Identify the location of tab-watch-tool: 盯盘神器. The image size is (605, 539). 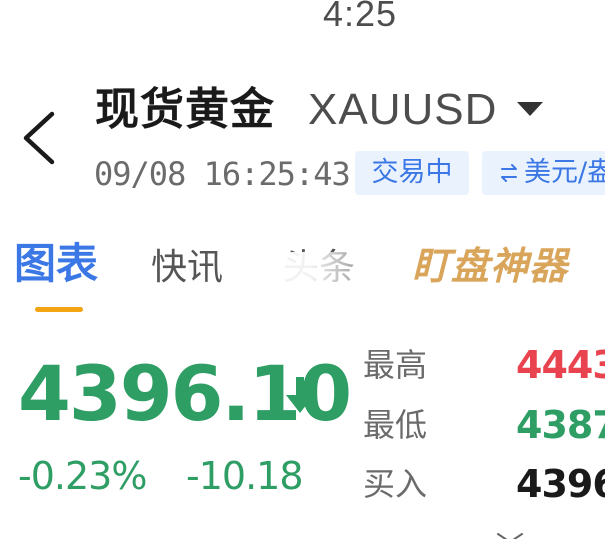
(490, 266).